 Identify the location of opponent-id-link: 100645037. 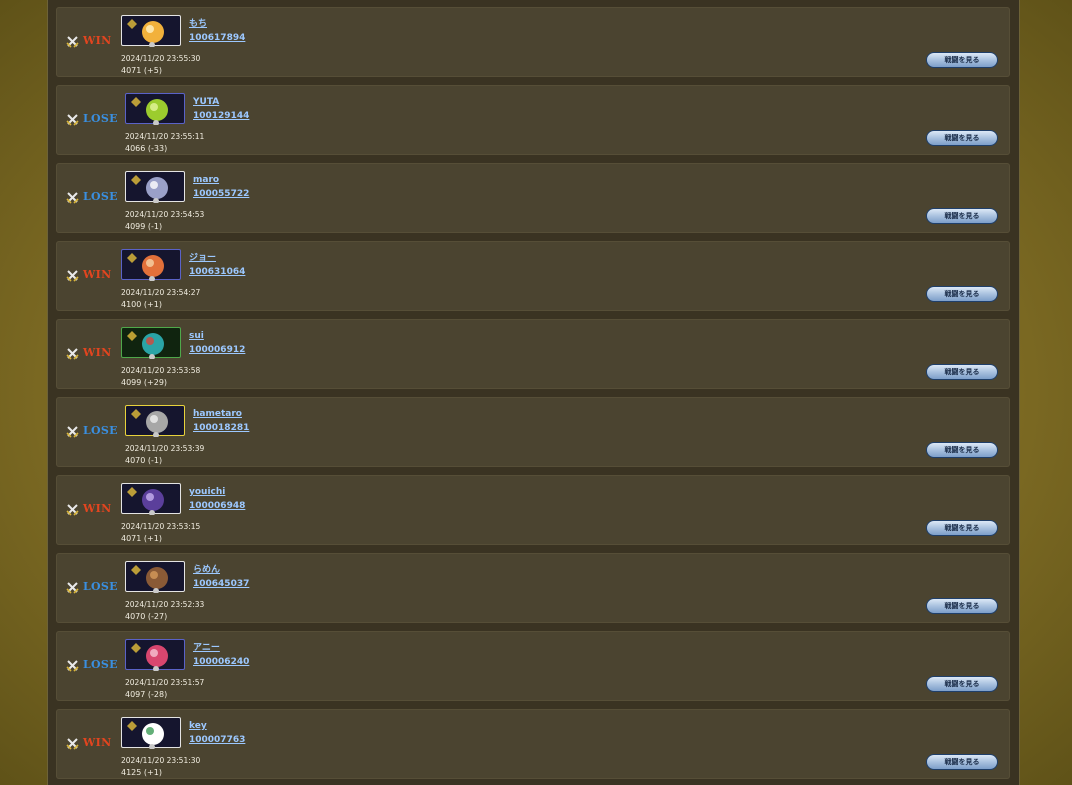
(221, 584).